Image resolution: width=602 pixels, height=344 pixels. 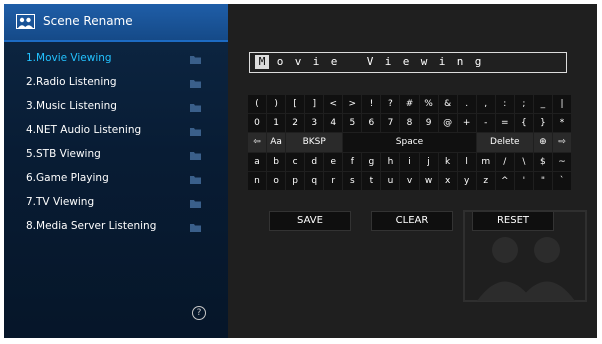 I want to click on scene-item-label: 2.Radio Listening, so click(x=71, y=82).